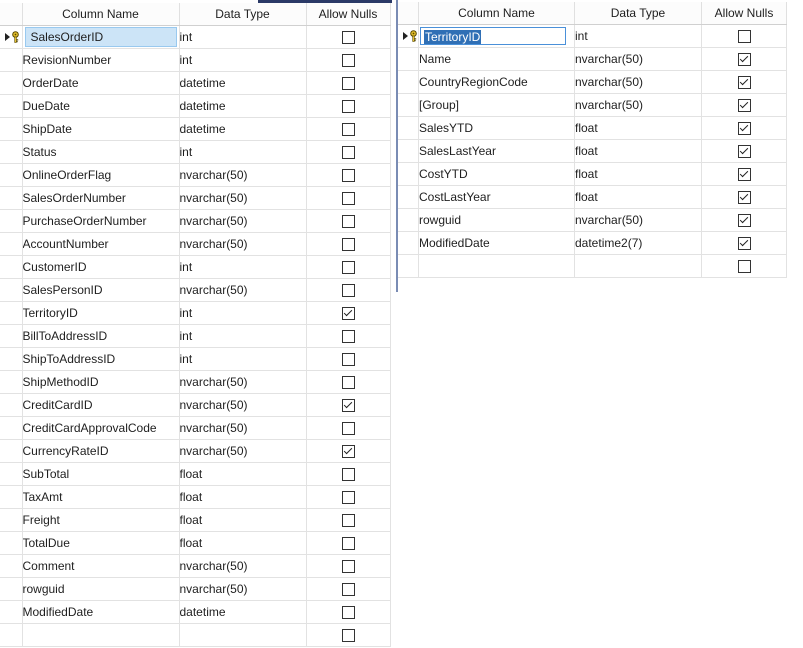 This screenshot has width=803, height=648. What do you see at coordinates (101, 336) in the screenshot?
I see `column-name-cell: BillToAddressID` at bounding box center [101, 336].